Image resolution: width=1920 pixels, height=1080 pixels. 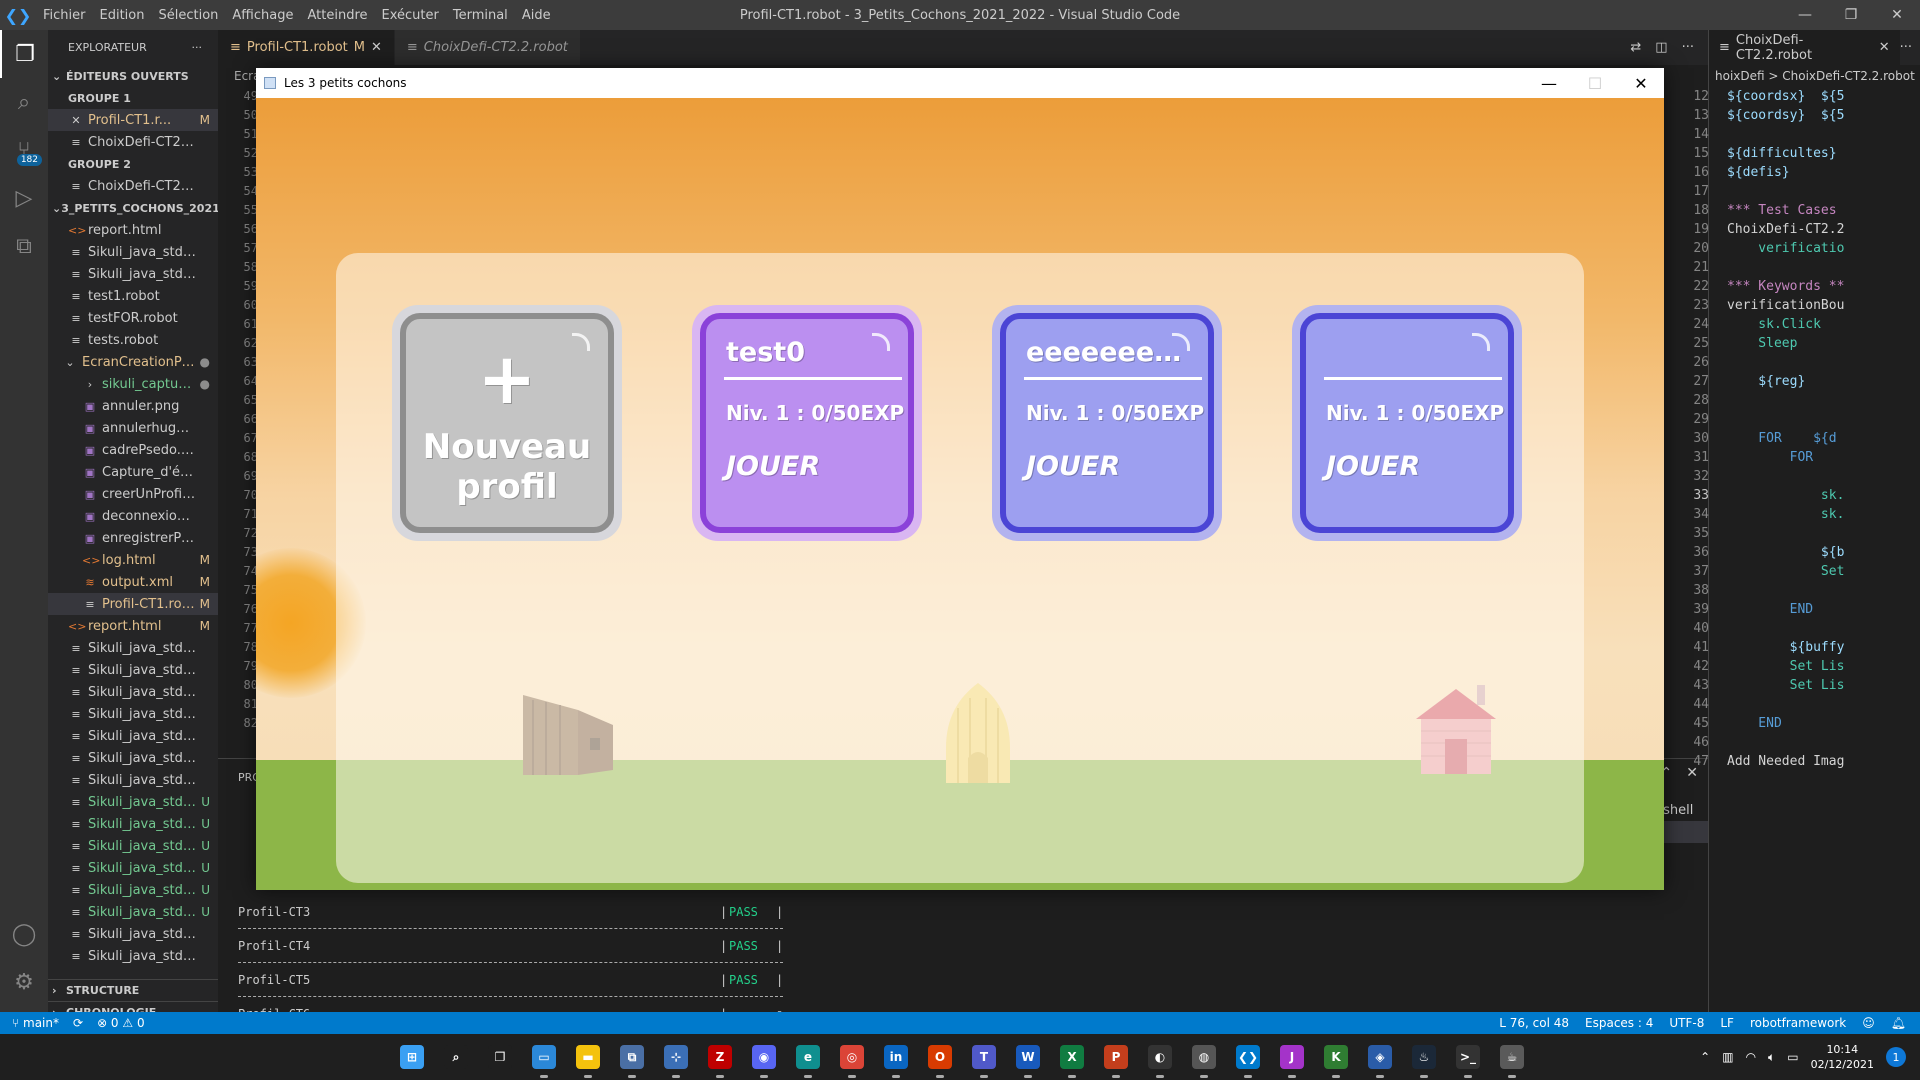 What do you see at coordinates (1635, 47) in the screenshot?
I see `compare-icon: ⇄` at bounding box center [1635, 47].